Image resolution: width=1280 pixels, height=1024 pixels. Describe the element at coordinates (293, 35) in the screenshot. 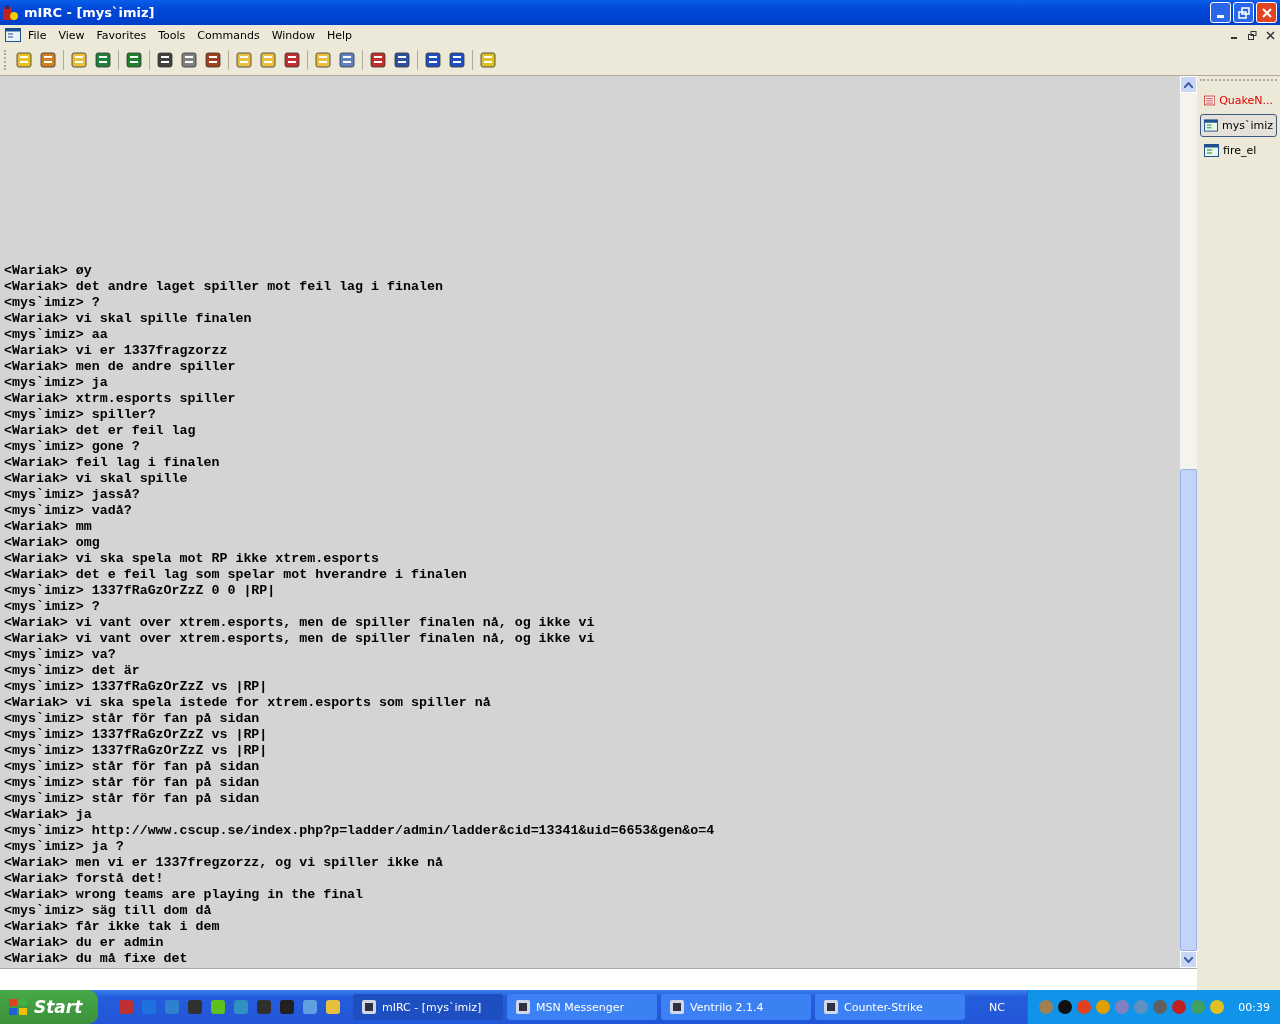

I see `menu-item: Window` at that location.